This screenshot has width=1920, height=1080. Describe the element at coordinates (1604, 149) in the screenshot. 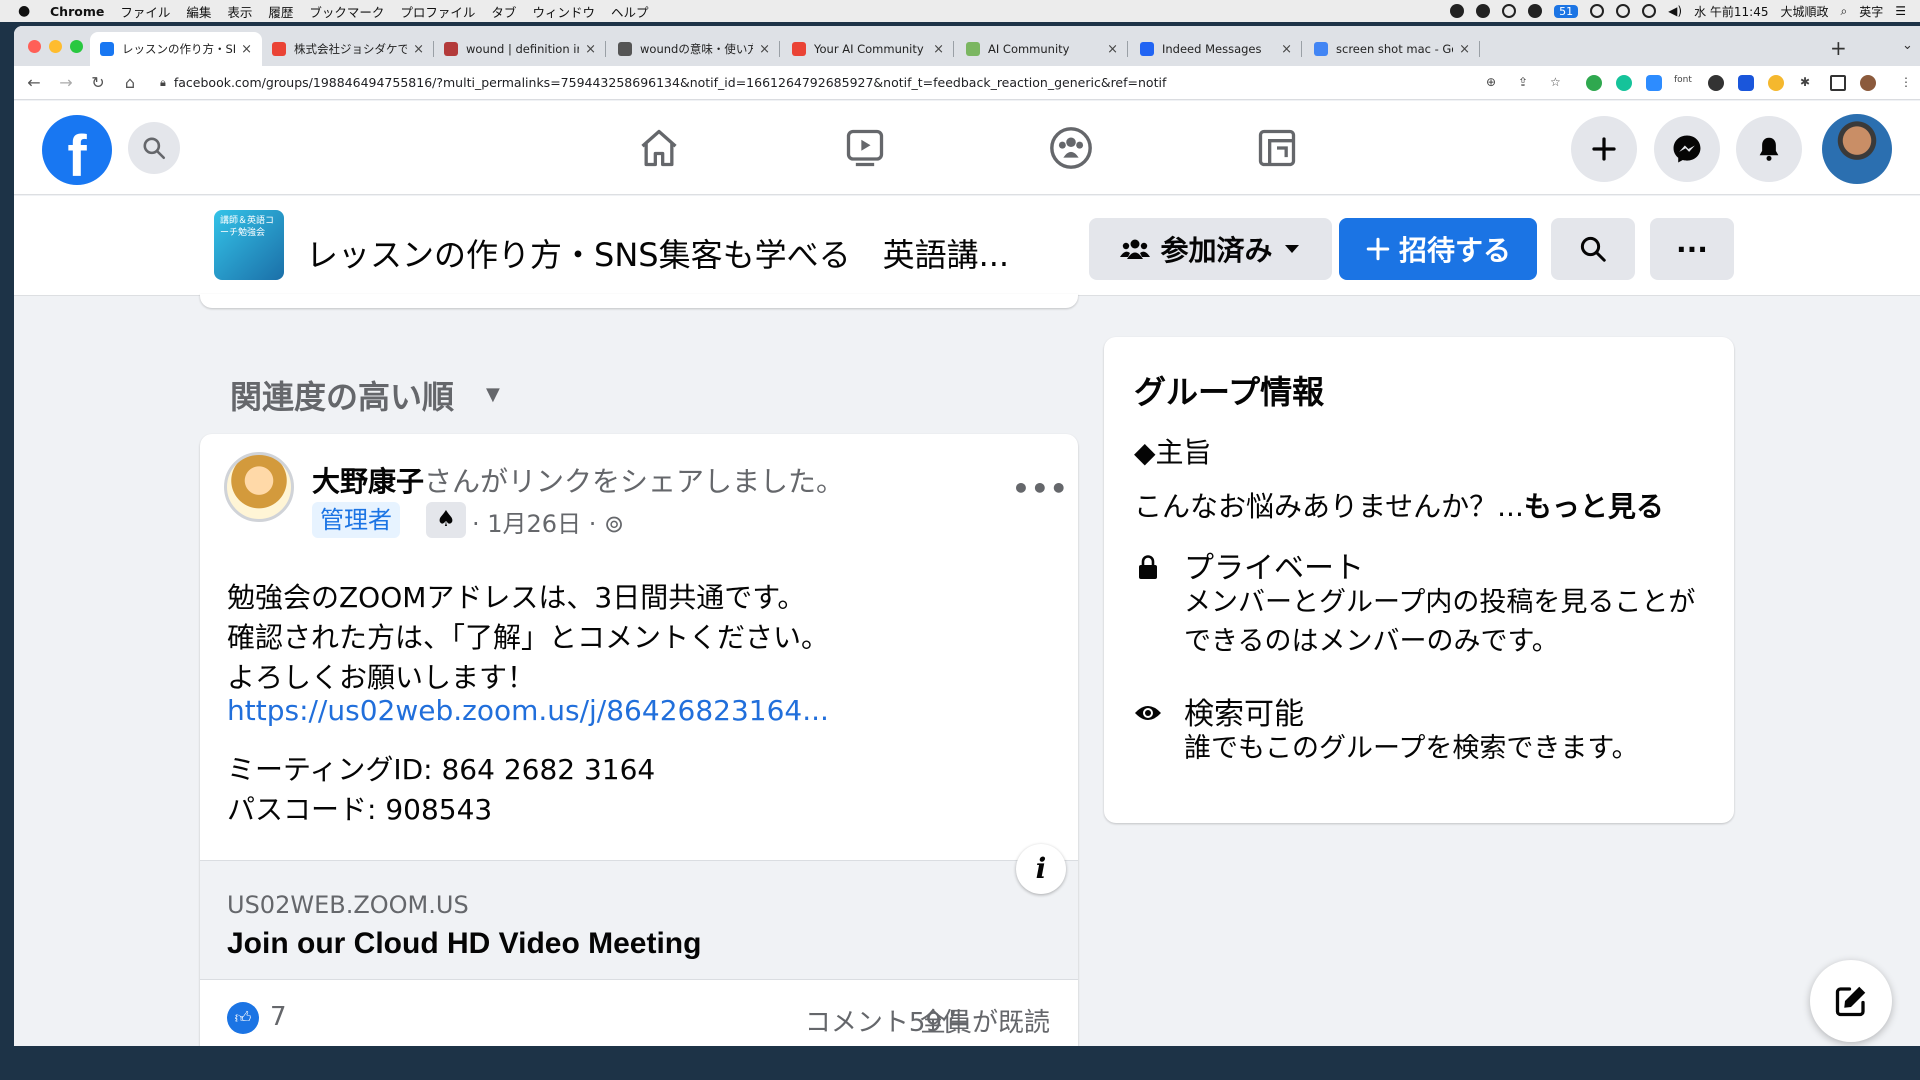

I see `create-button` at that location.